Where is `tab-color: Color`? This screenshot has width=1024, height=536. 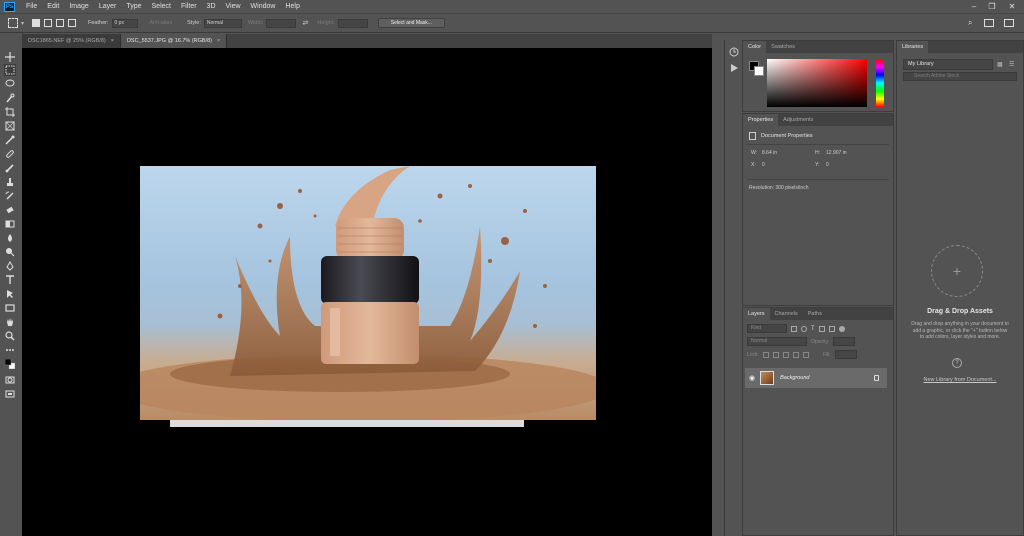 tab-color: Color is located at coordinates (755, 47).